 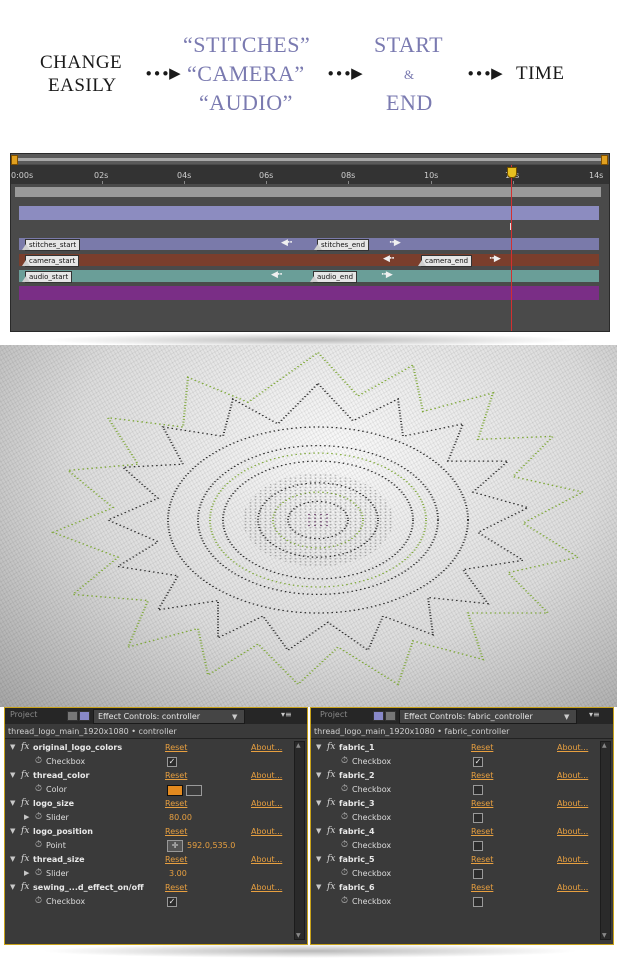 I want to click on point-value: 592.0,535.0, so click(x=211, y=845).